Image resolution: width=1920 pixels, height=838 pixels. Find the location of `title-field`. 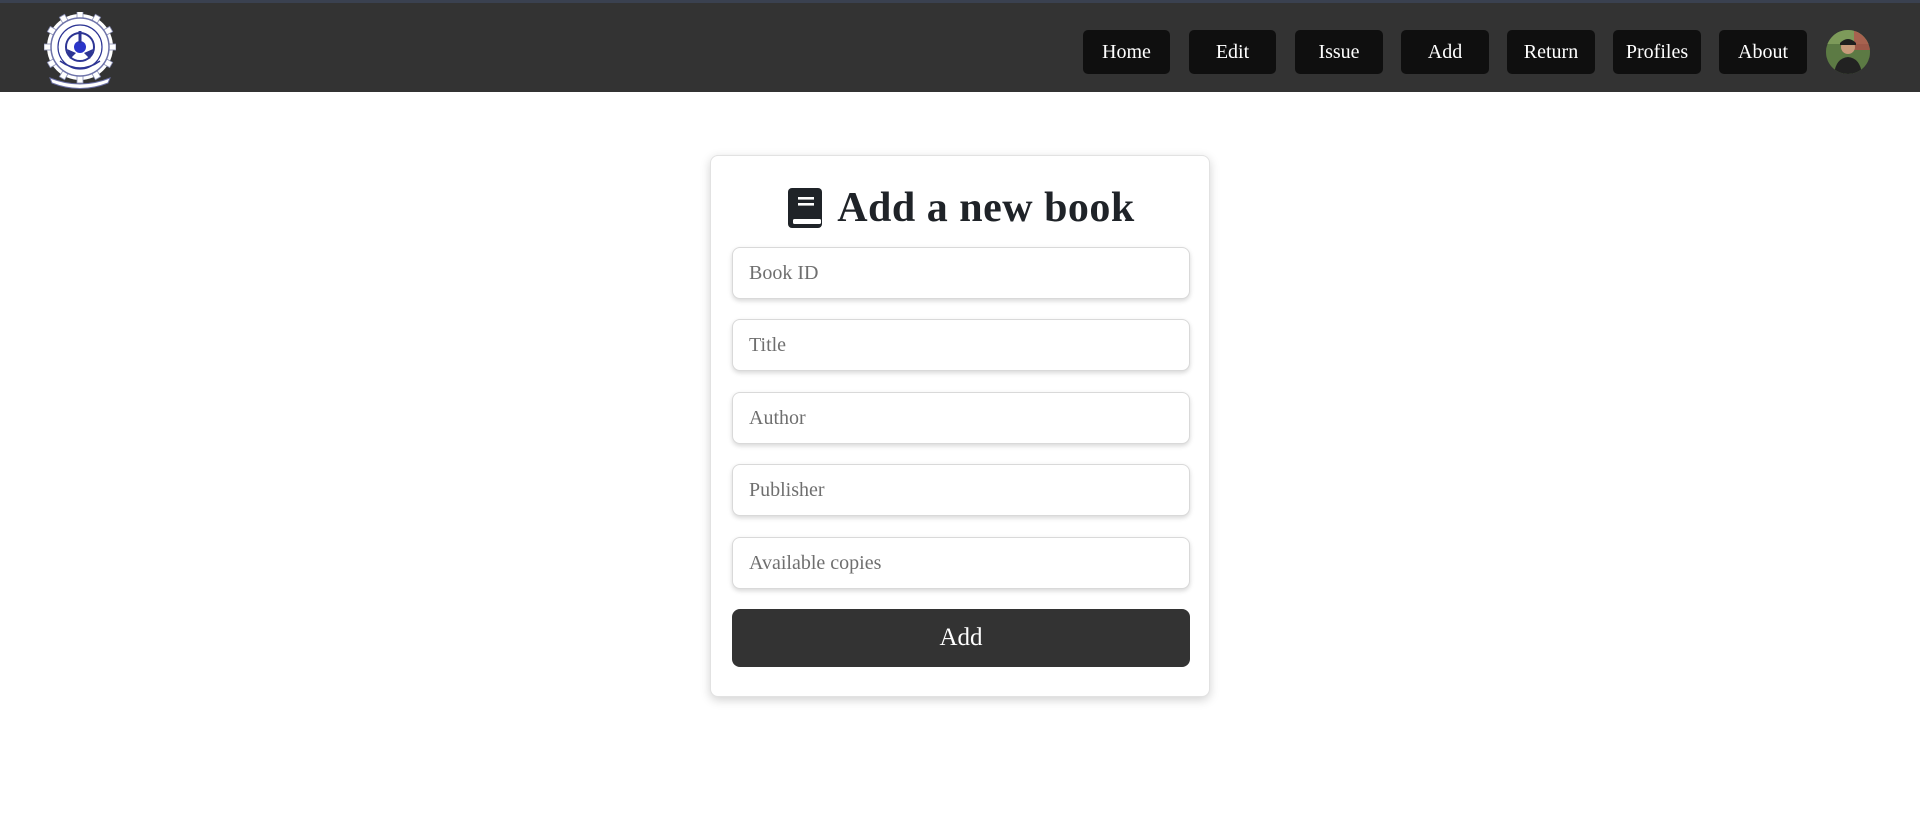

title-field is located at coordinates (961, 345).